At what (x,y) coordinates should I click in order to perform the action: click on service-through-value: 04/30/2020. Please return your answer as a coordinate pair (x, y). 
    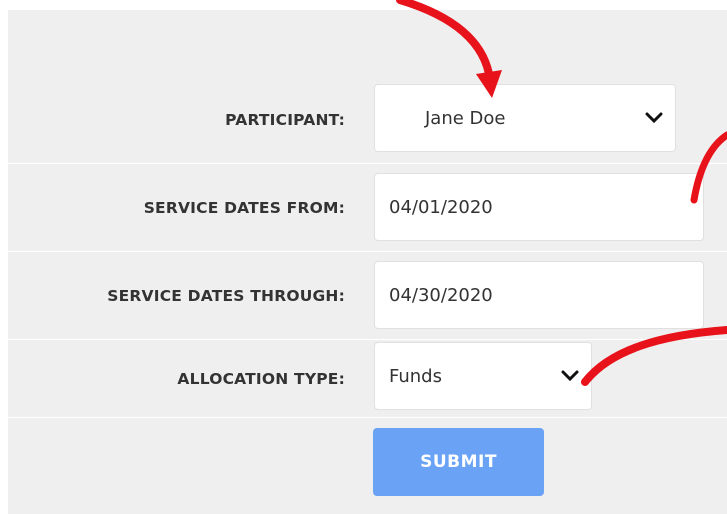
    Looking at the image, I should click on (441, 295).